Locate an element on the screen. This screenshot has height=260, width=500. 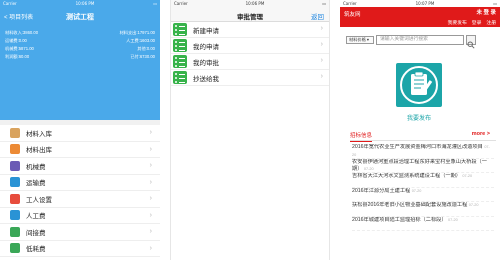
menu-item-label: 抄送给我 is located at coordinates (206, 79).